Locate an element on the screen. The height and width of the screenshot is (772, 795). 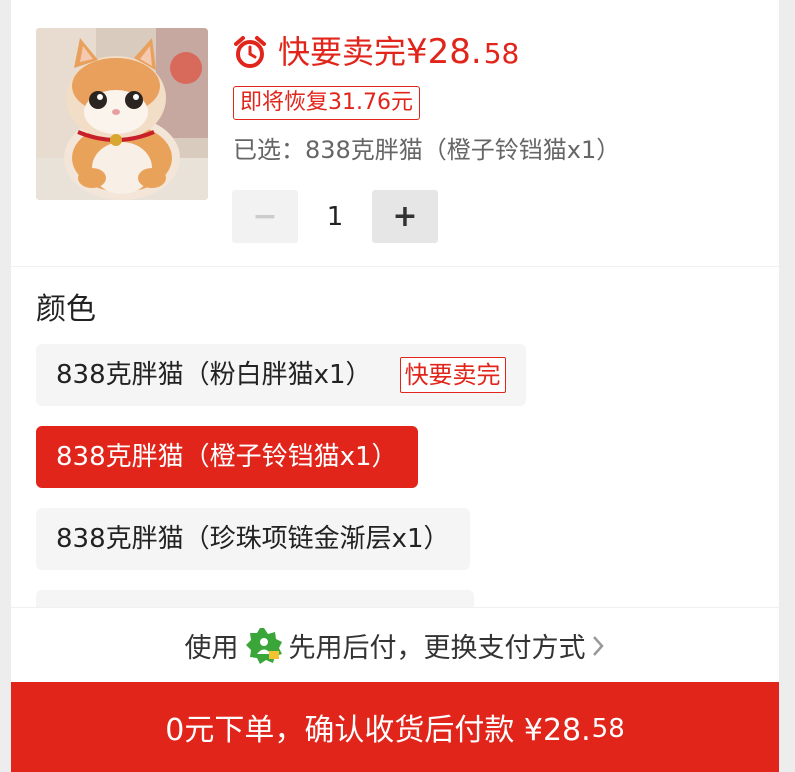
chevron-right-icon is located at coordinates (598, 645).